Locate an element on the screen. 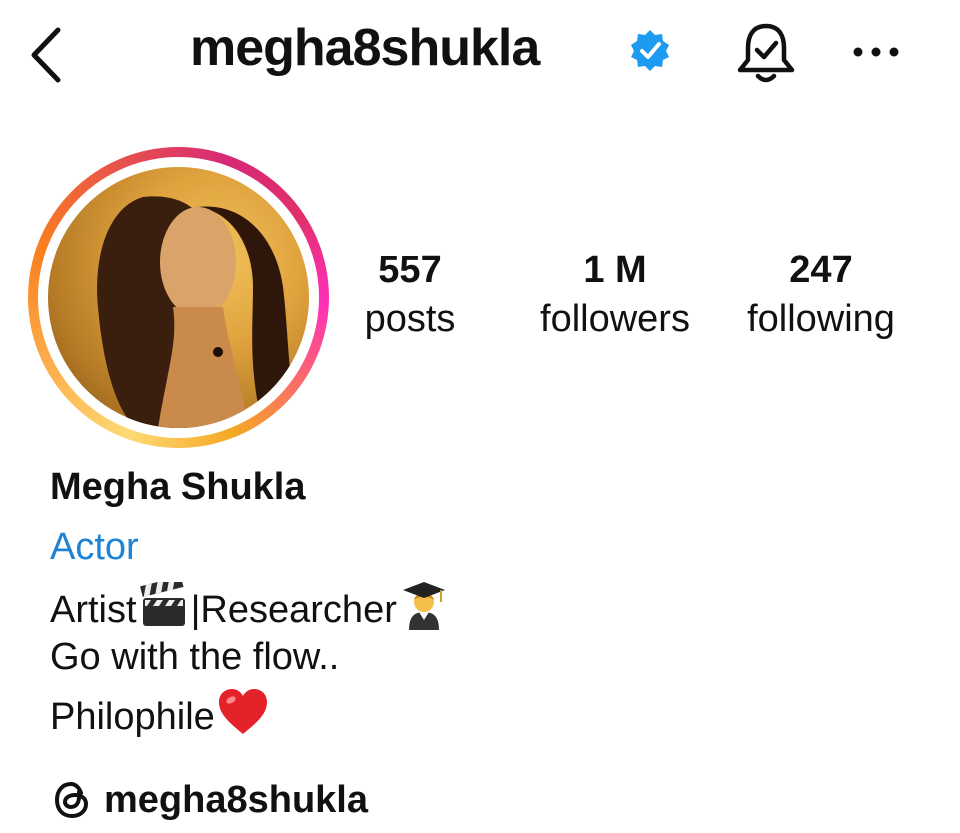 The width and height of the screenshot is (960, 833). clapperboard-icon is located at coordinates (164, 607).